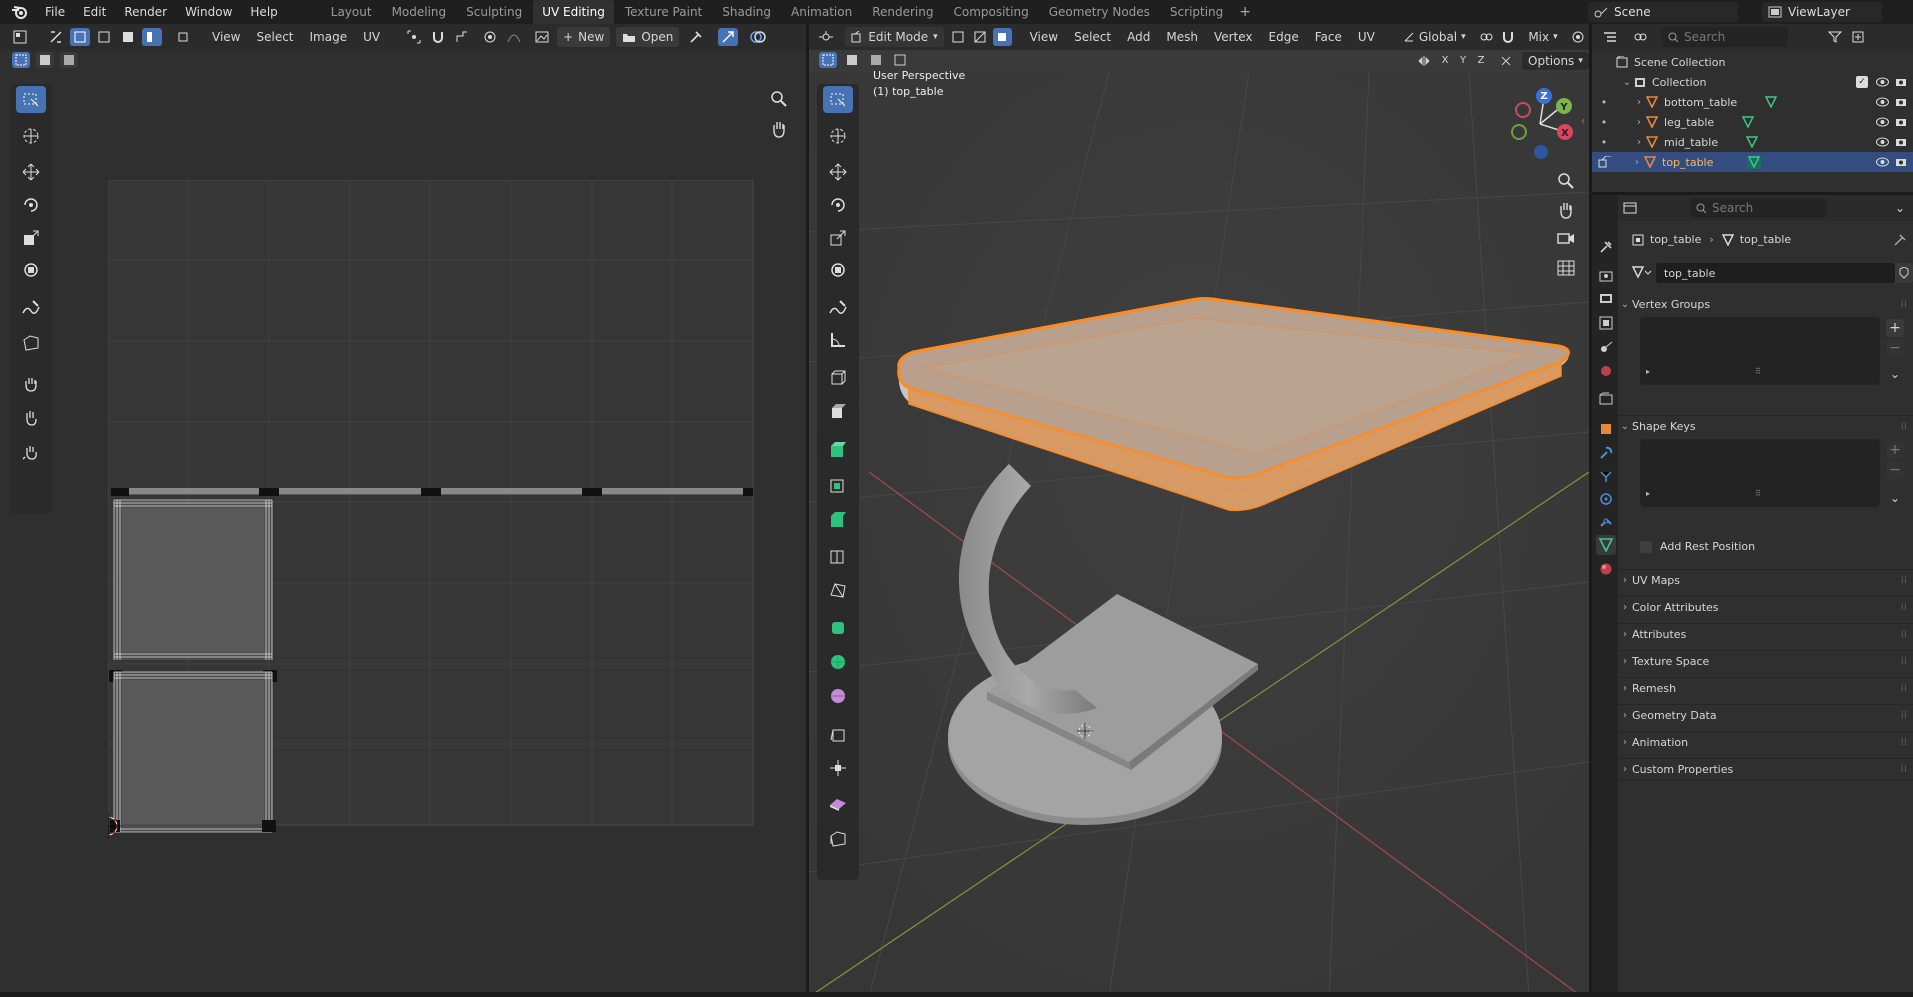  Describe the element at coordinates (838, 695) in the screenshot. I see `sphere-tool-icon` at that location.